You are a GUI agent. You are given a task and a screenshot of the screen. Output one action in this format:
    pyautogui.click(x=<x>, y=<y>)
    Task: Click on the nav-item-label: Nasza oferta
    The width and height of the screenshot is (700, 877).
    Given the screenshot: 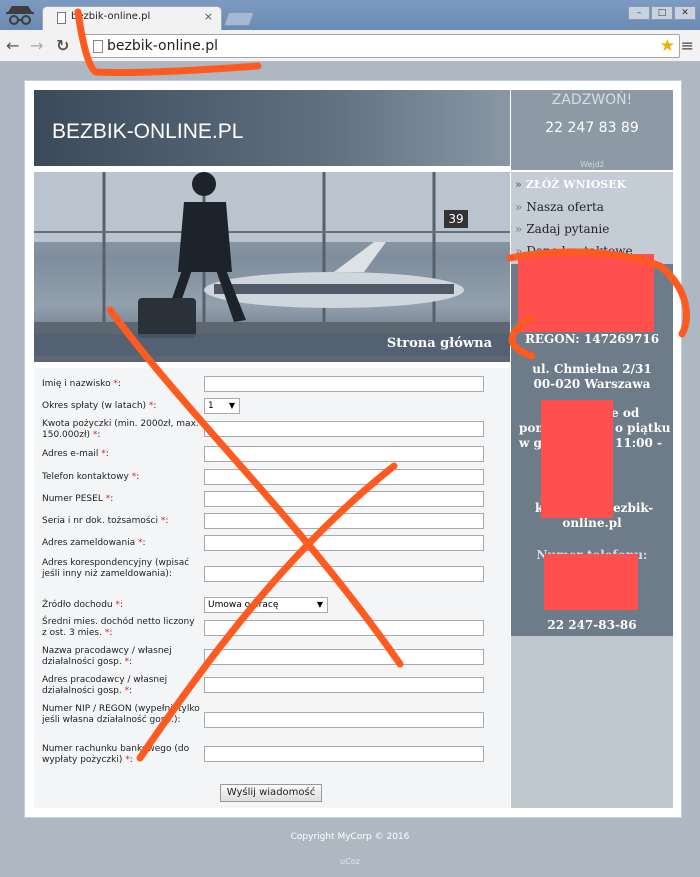 What is the action you would take?
    pyautogui.click(x=565, y=207)
    